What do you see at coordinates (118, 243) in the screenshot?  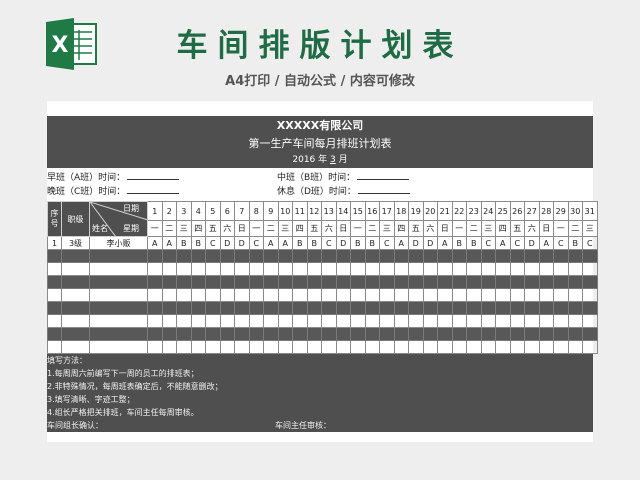 I see `cell-name: 李小贩` at bounding box center [118, 243].